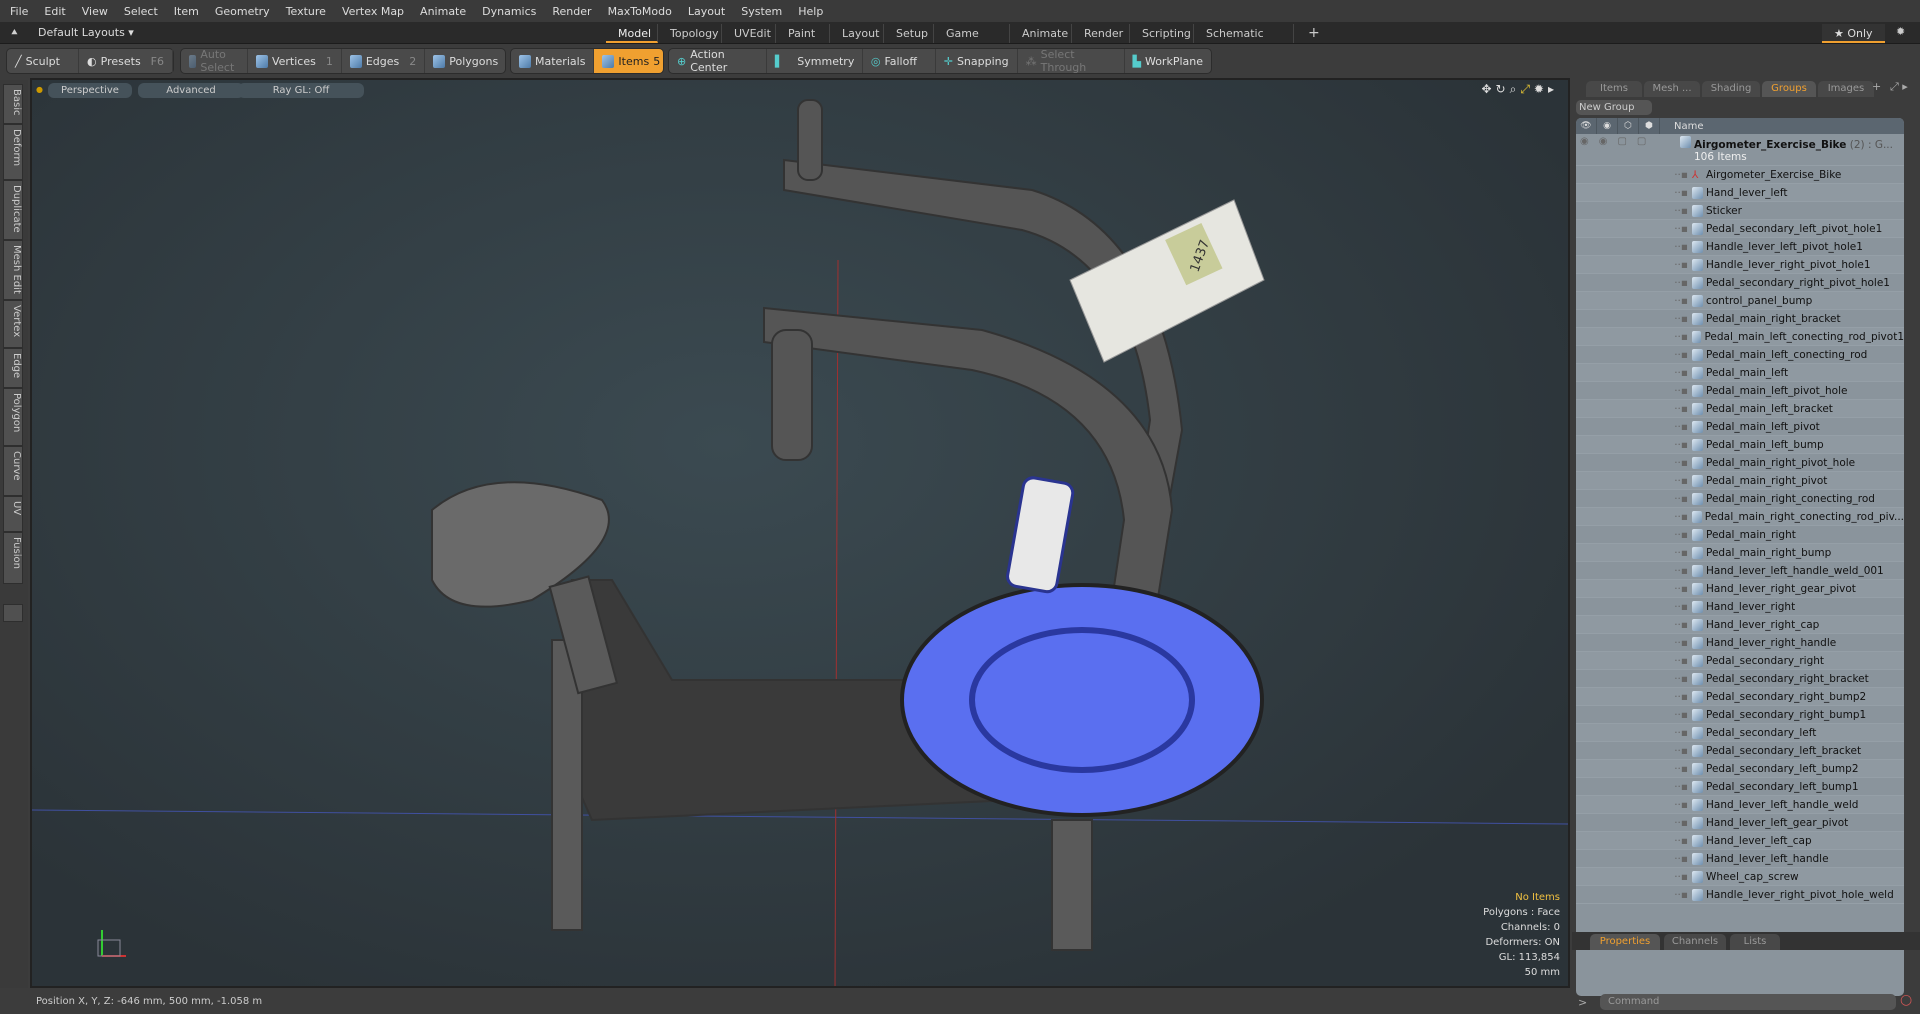 The height and width of the screenshot is (1014, 1920). Describe the element at coordinates (1740, 895) in the screenshot. I see `list-item: ··▪ Handle_lever_right_pivot_hole_weld` at that location.